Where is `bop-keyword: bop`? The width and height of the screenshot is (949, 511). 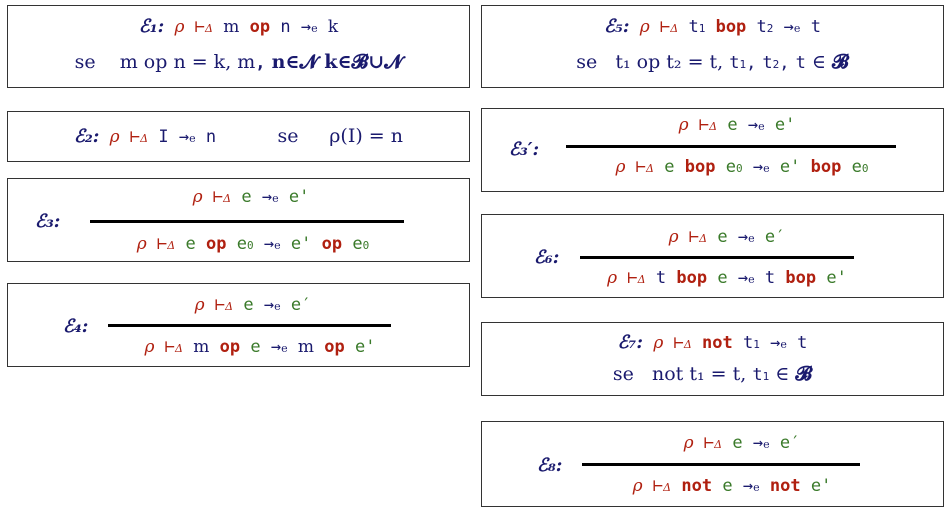
bop-keyword: bop is located at coordinates (801, 278).